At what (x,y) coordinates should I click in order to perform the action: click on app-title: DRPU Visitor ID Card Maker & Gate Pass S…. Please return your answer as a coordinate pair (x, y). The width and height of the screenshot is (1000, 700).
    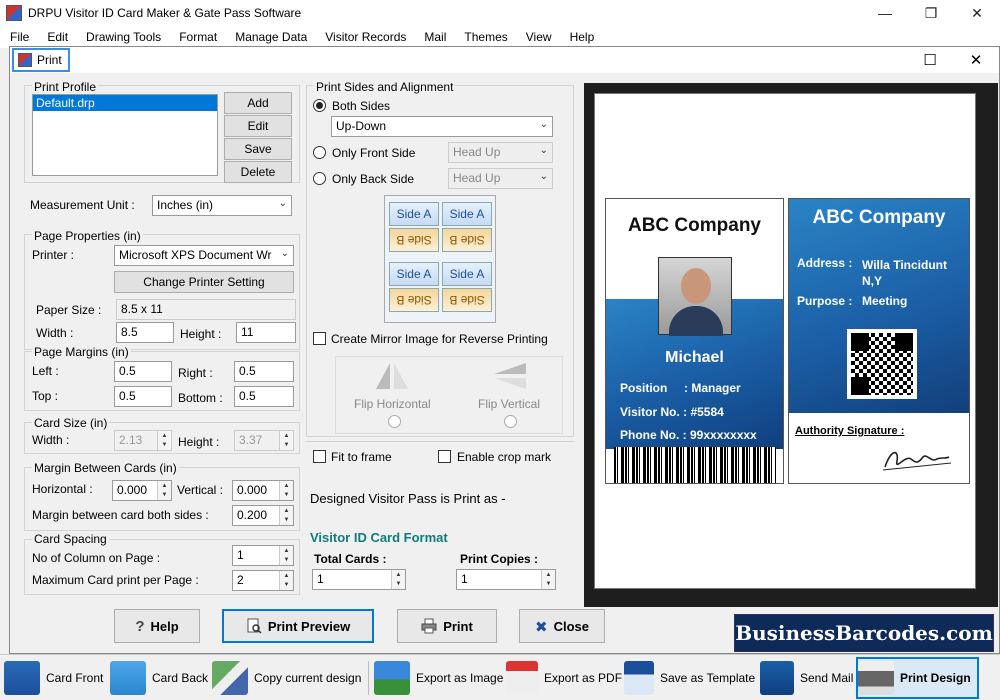
    Looking at the image, I should click on (165, 13).